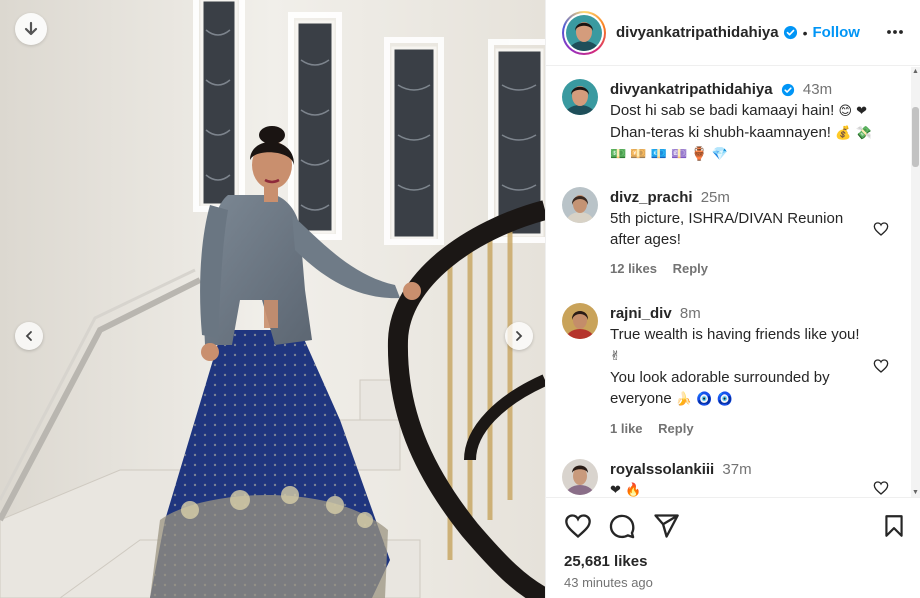 This screenshot has height=598, width=920. Describe the element at coordinates (662, 469) in the screenshot. I see `comment-username: royalssolankiii` at that location.